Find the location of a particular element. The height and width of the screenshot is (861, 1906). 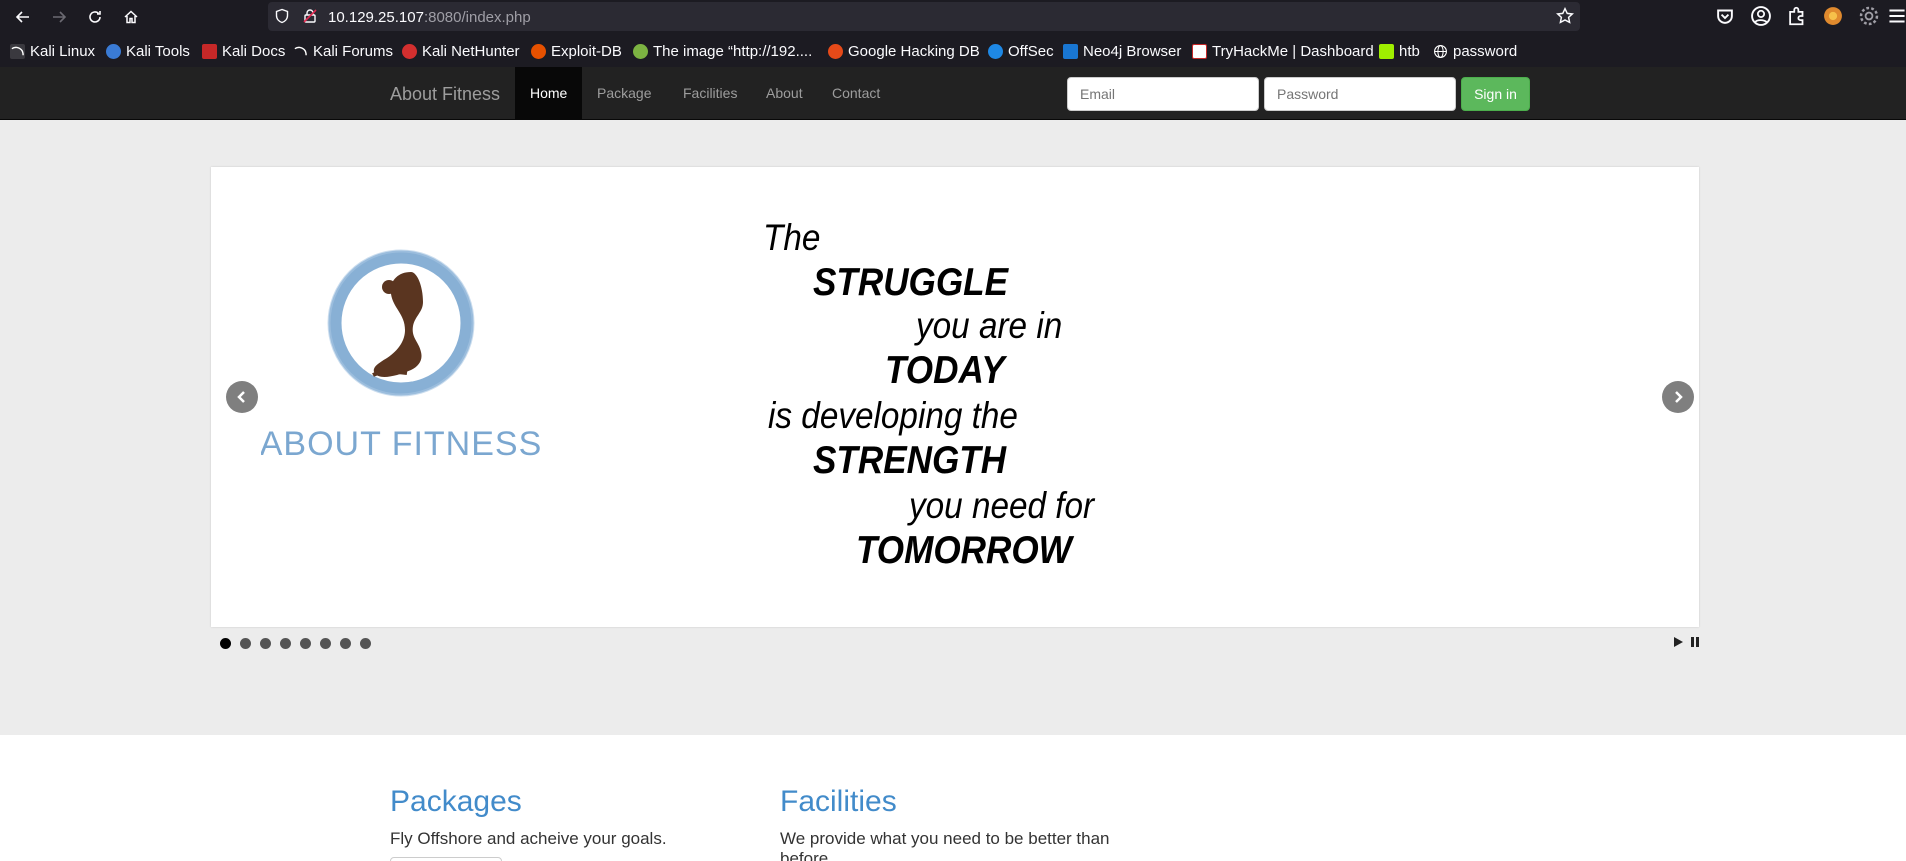

bookmark-star-icon is located at coordinates (1565, 16).